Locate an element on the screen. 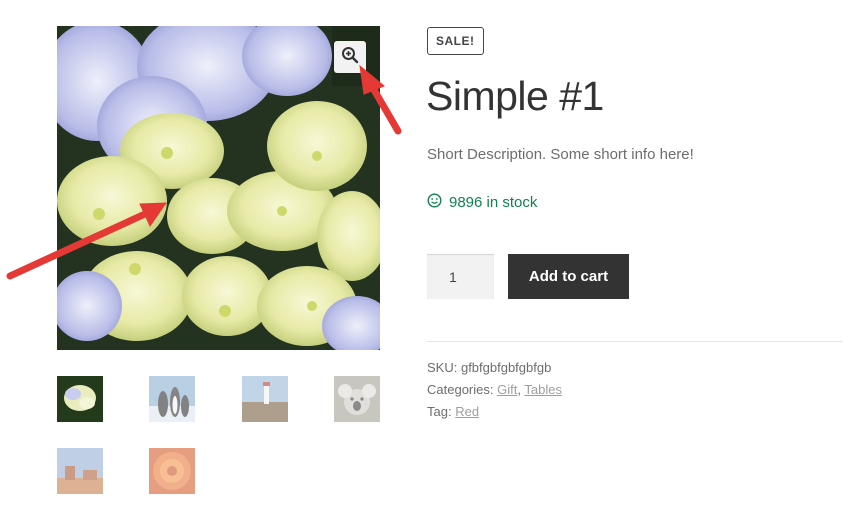 The height and width of the screenshot is (524, 868). product-categories: Categories: Gift, Tables is located at coordinates (494, 389).